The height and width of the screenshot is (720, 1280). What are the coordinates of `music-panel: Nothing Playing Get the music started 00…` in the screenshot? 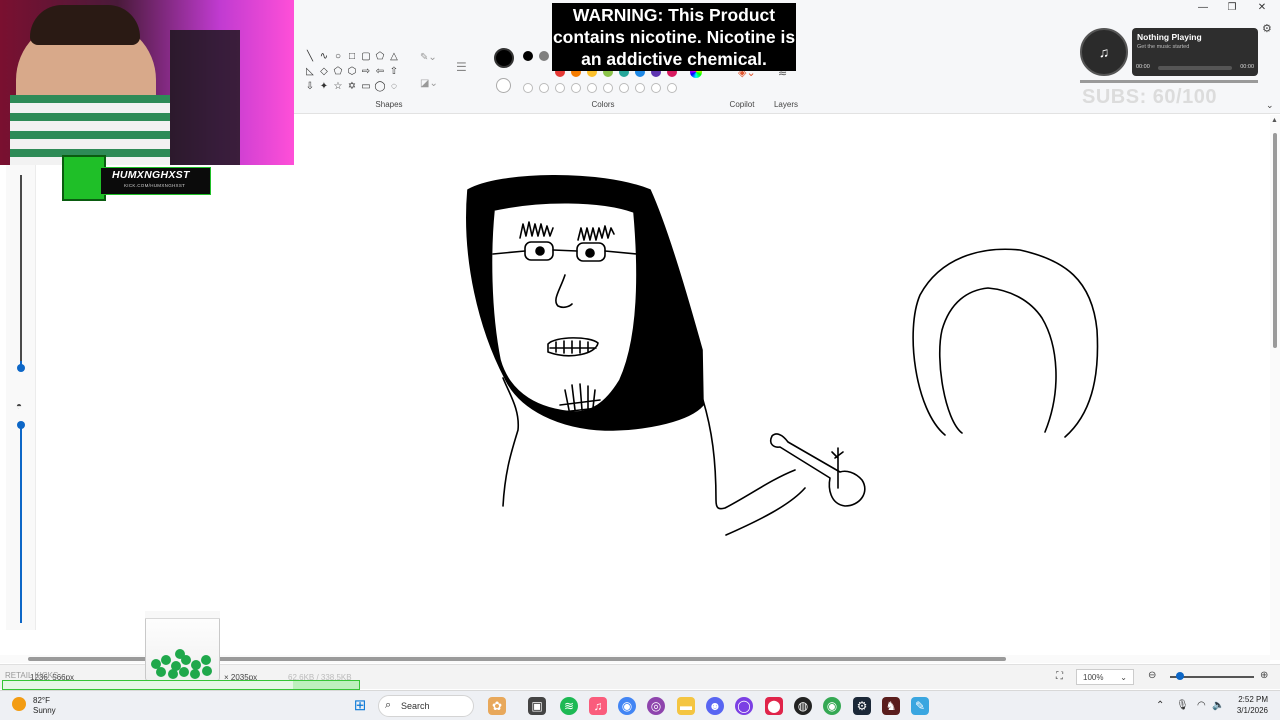 It's located at (1195, 52).